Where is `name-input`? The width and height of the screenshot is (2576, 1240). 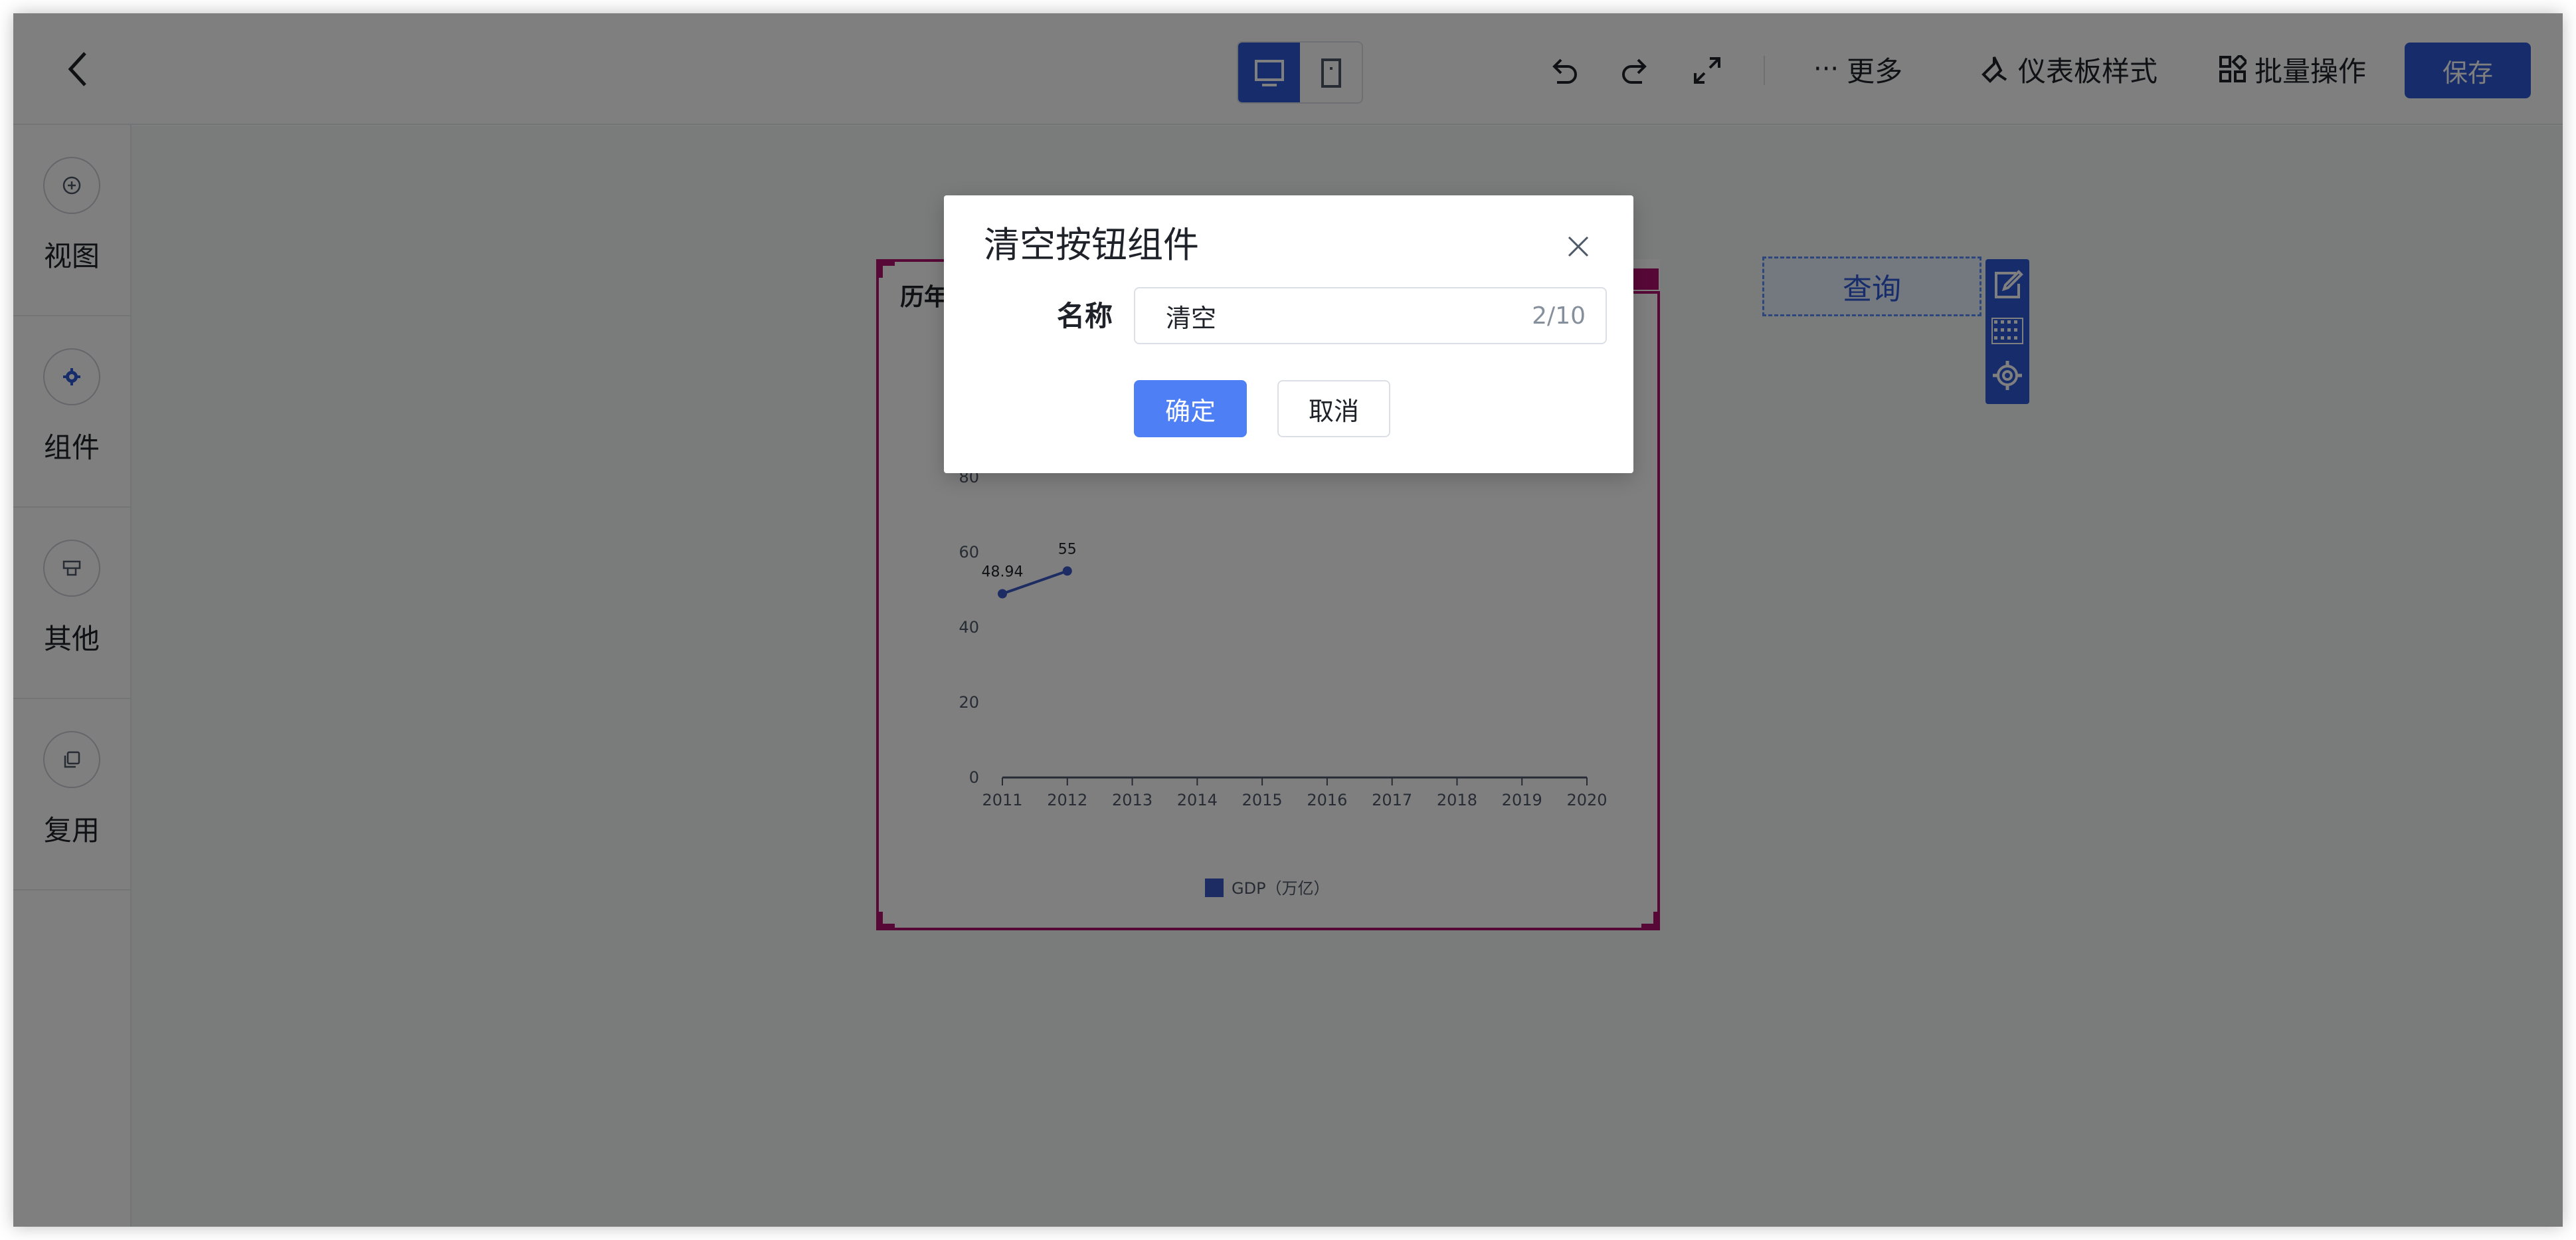 name-input is located at coordinates (1349, 315).